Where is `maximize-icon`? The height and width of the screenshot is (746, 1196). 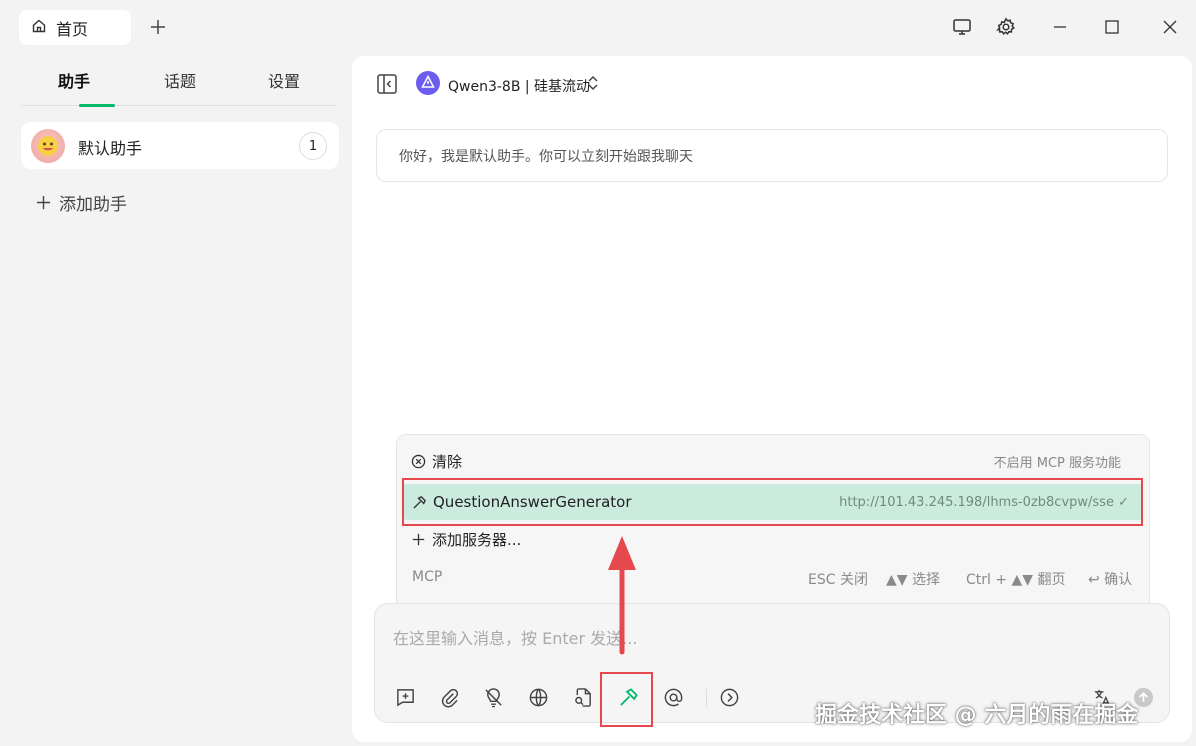 maximize-icon is located at coordinates (1112, 27).